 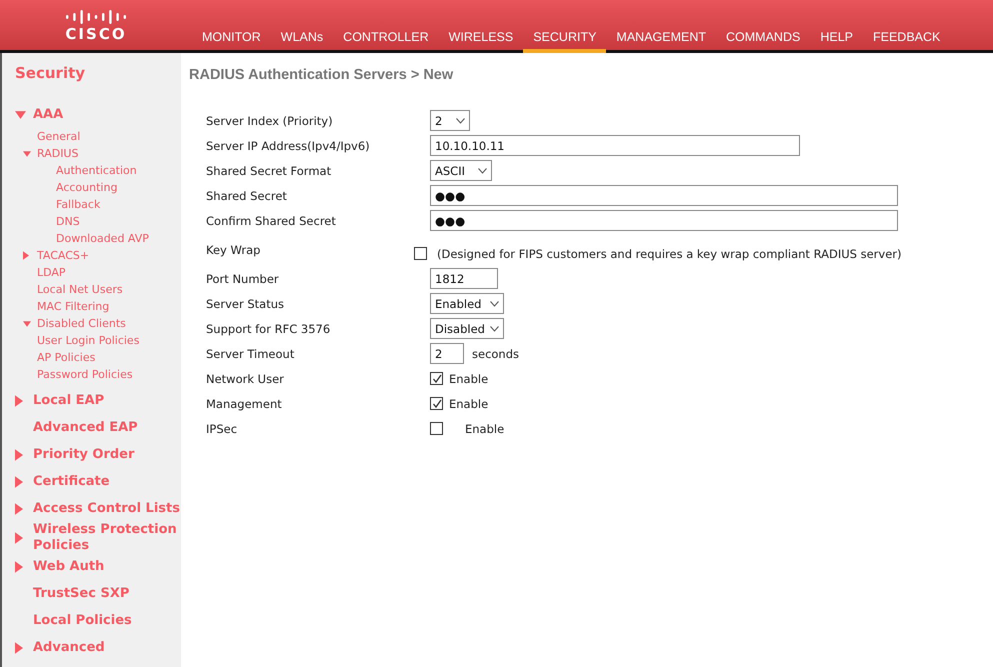 I want to click on sidebar-item: General, so click(x=58, y=137).